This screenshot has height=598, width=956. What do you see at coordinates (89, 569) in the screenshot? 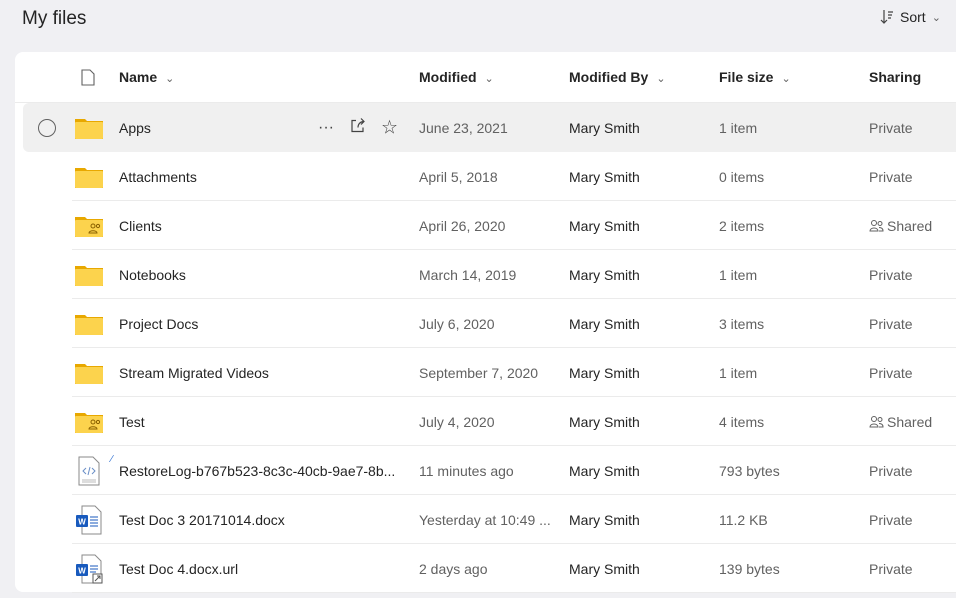
I see `word-link-icon: W` at bounding box center [89, 569].